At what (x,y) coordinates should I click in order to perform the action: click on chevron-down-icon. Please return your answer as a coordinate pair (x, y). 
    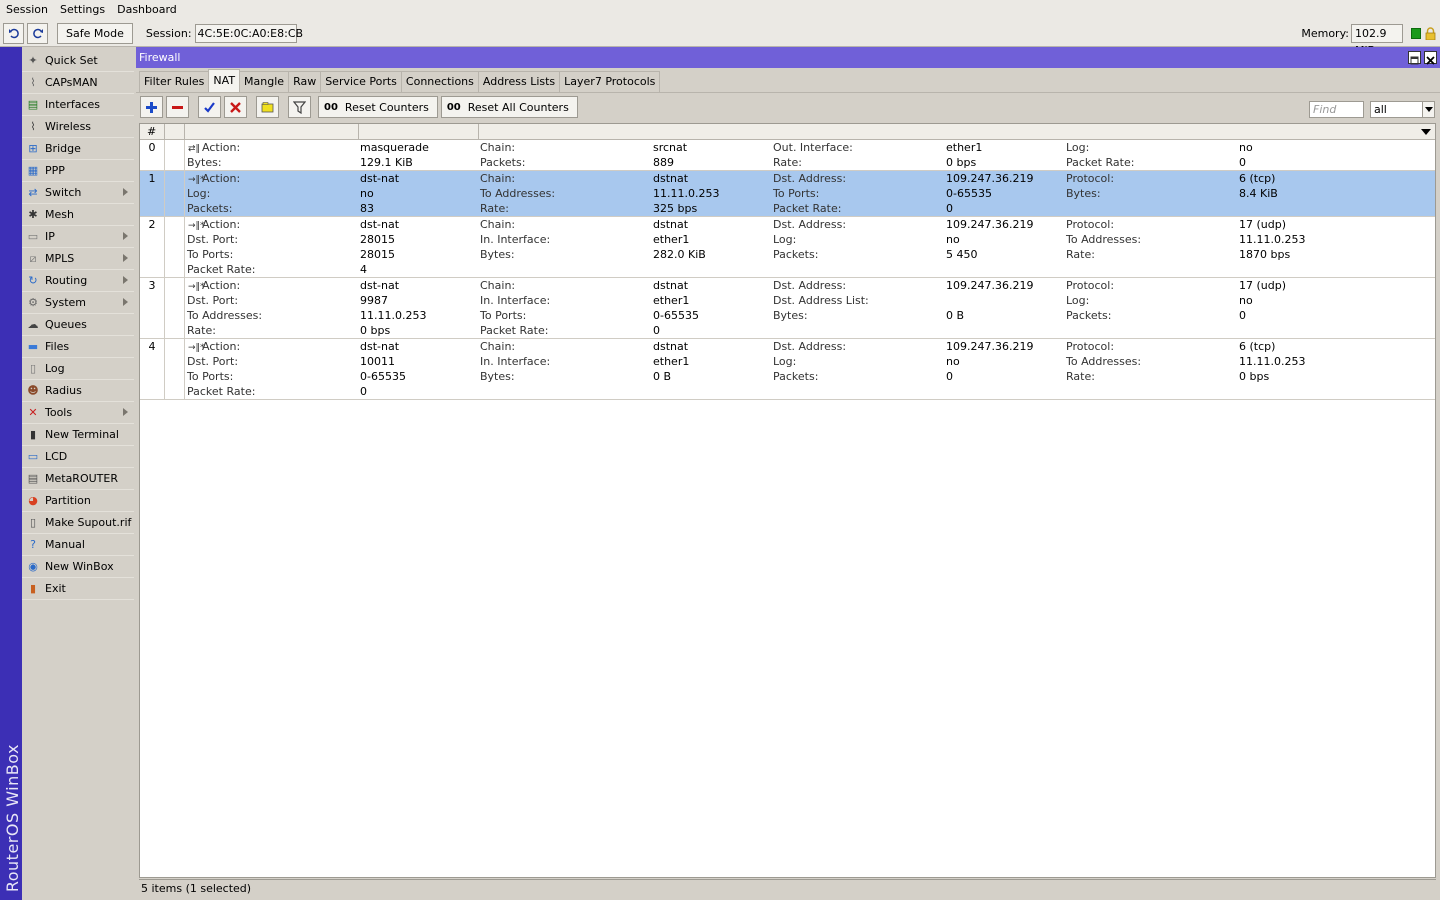
    Looking at the image, I should click on (1428, 109).